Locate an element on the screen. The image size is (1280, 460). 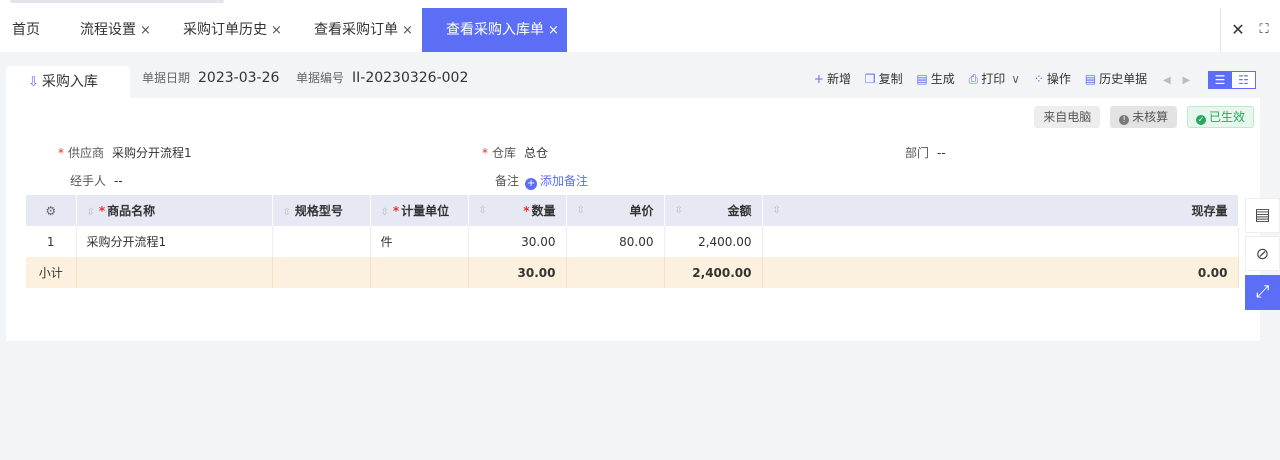
col-amount-header: ⇳ 金额 is located at coordinates (713, 210).